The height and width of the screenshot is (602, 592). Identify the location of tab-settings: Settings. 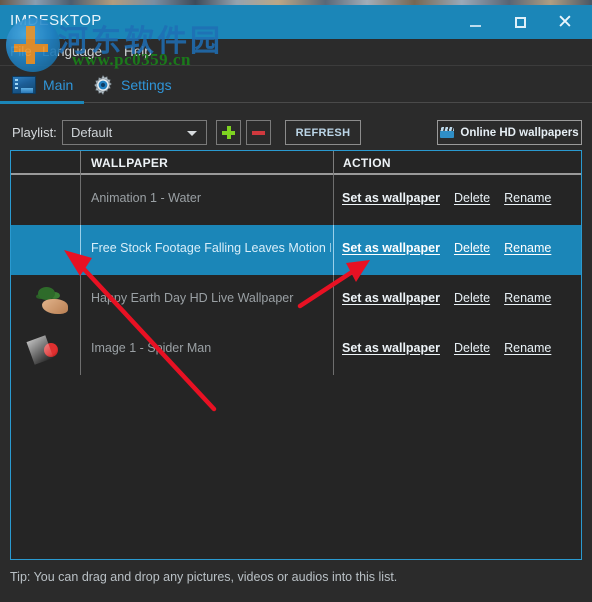
(132, 85).